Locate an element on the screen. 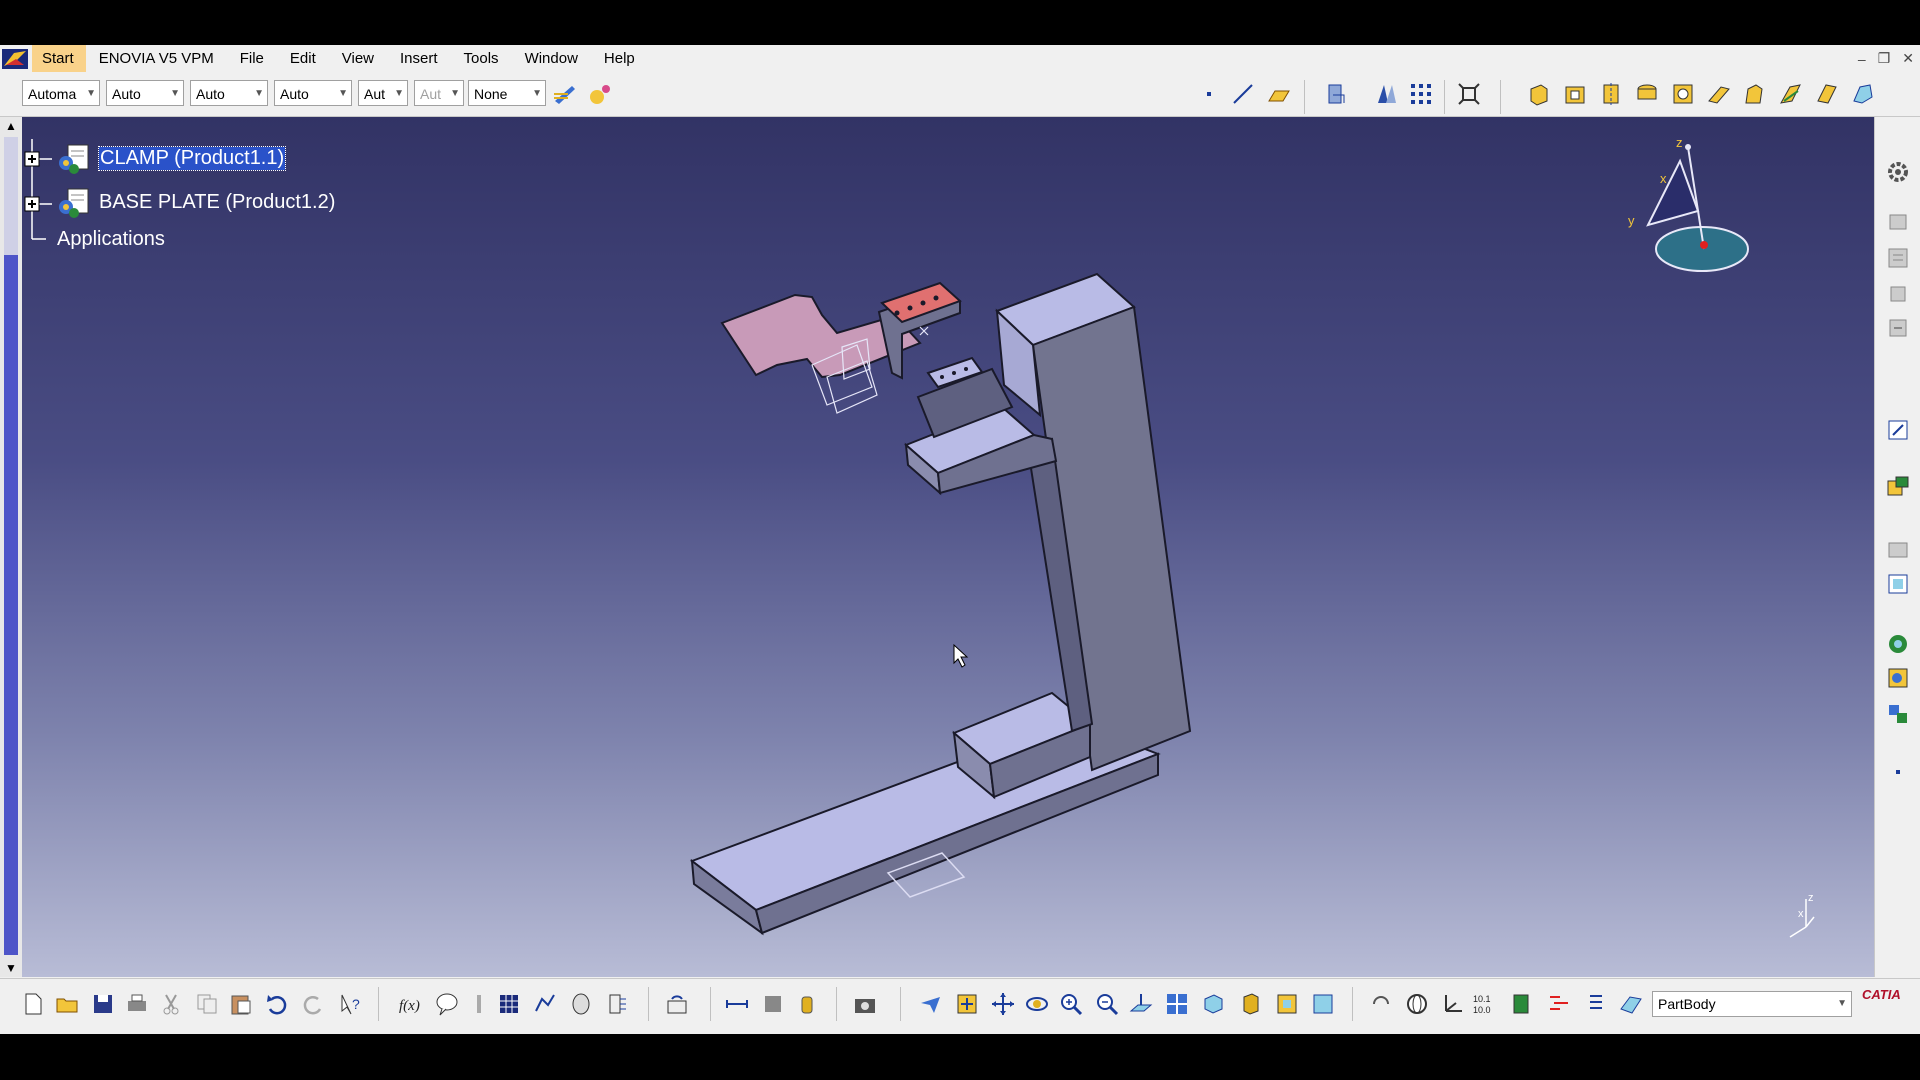 The height and width of the screenshot is (1080, 1920). measure-between-icon is located at coordinates (737, 1004).